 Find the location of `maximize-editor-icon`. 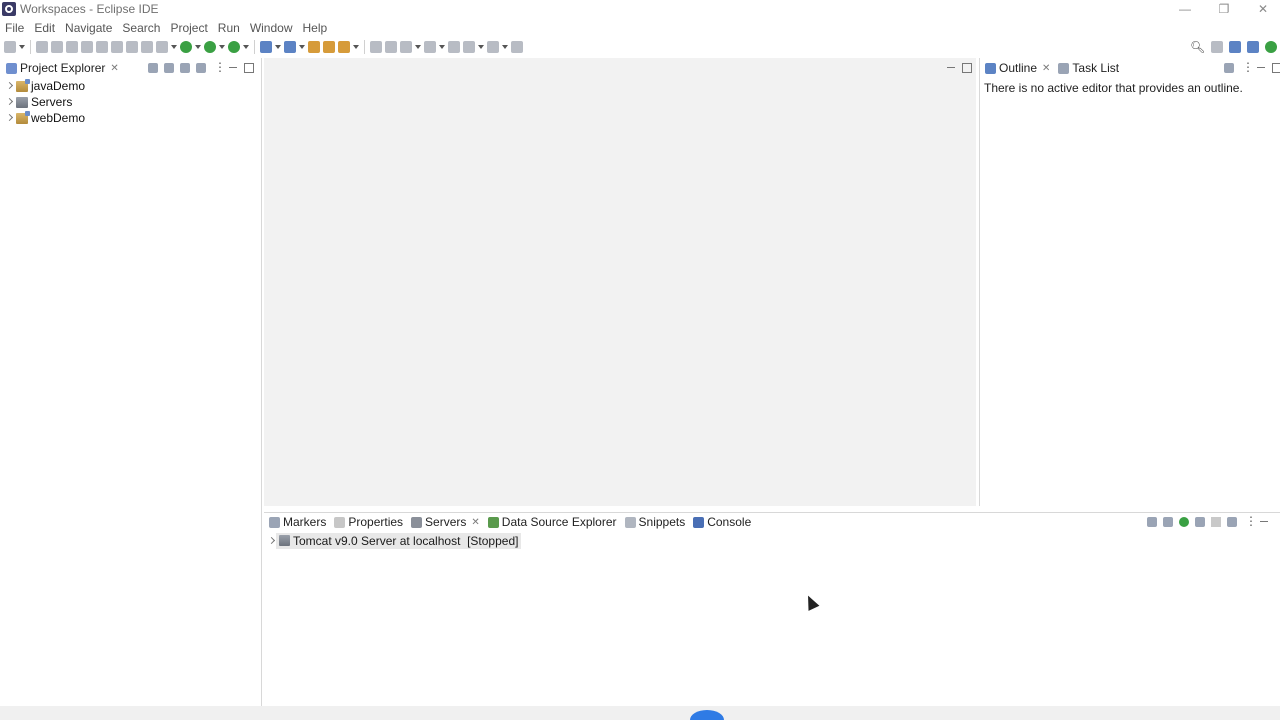

maximize-editor-icon is located at coordinates (967, 68).